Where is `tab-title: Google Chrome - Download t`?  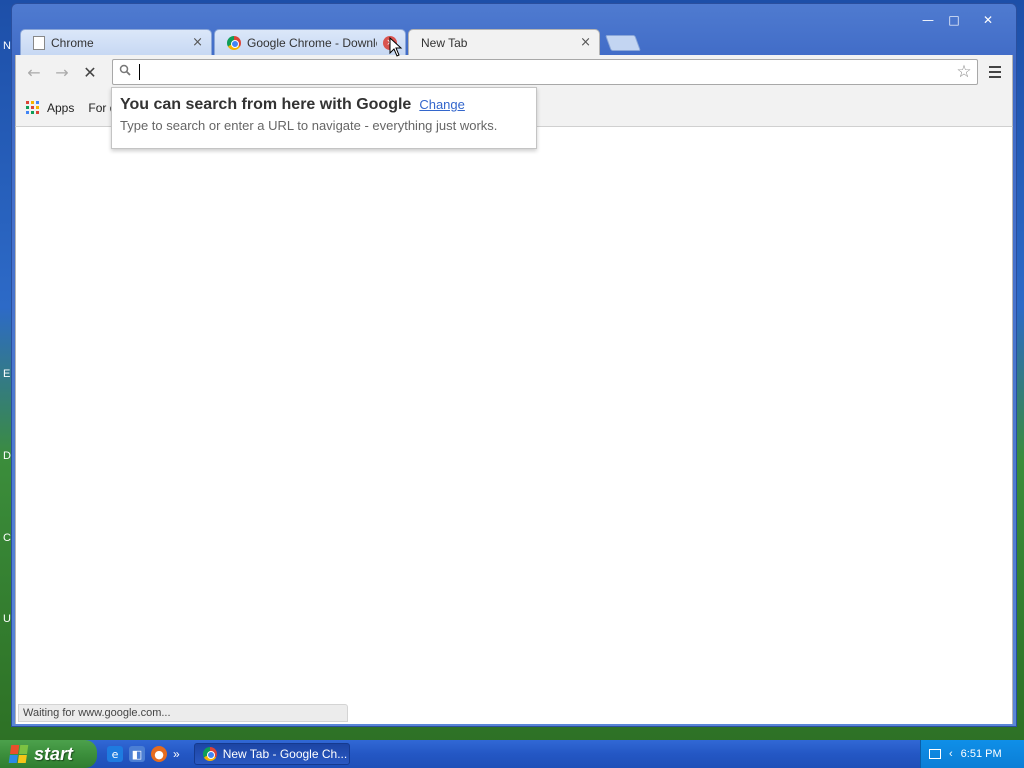 tab-title: Google Chrome - Download t is located at coordinates (312, 42).